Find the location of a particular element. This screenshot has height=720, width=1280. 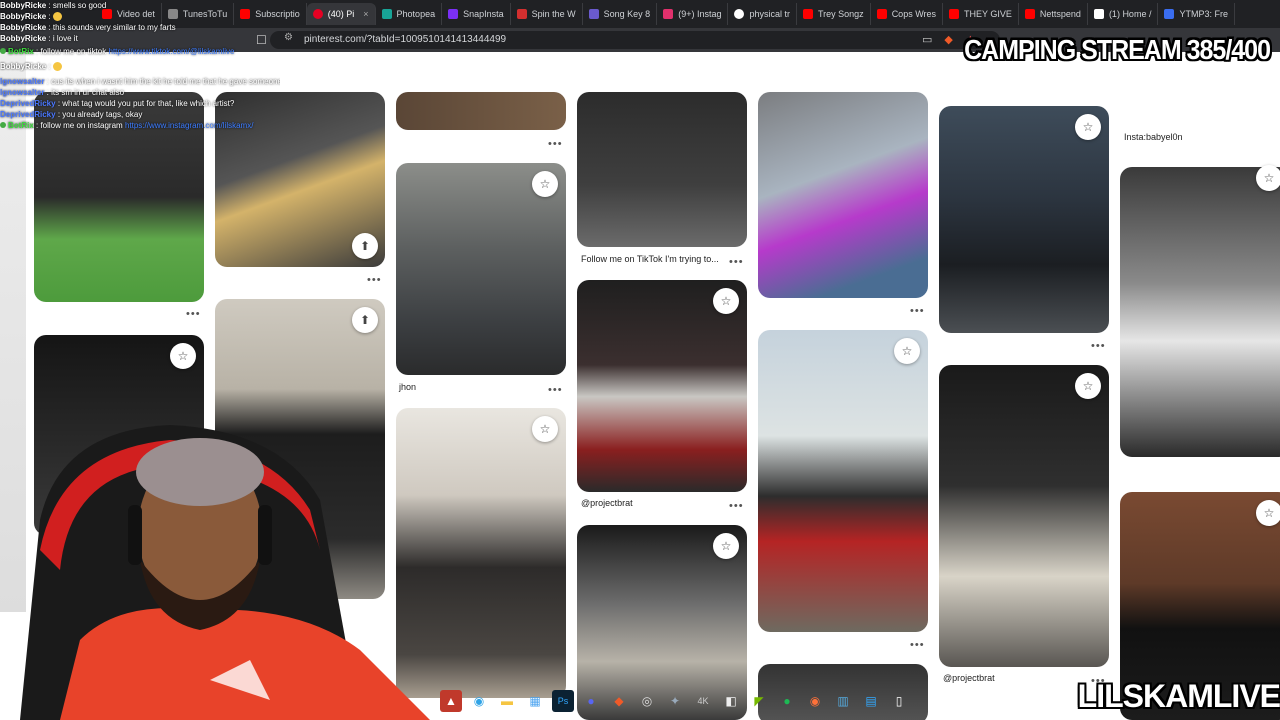

tab: THEY GIVE is located at coordinates (981, 14).